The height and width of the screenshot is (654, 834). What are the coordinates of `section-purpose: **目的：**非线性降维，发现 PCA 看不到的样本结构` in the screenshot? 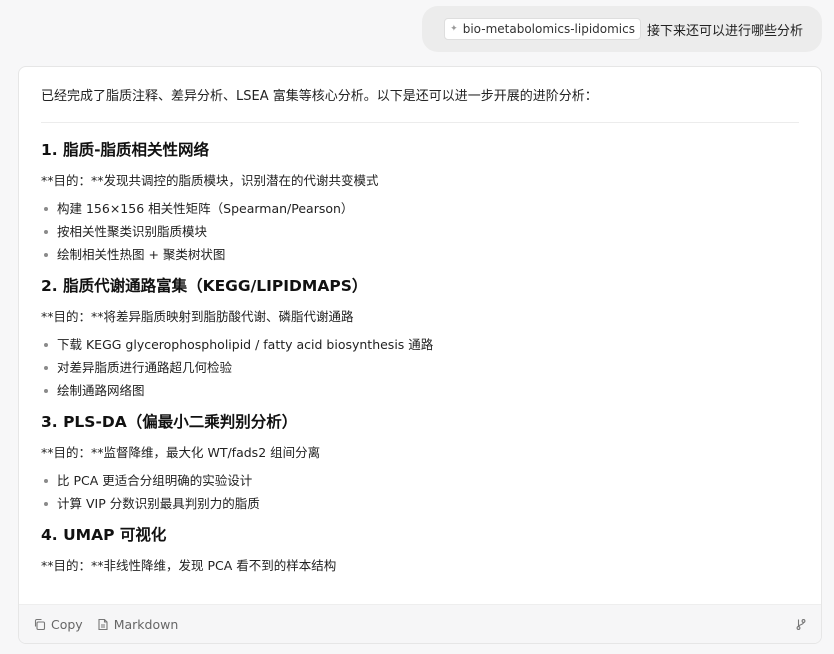 It's located at (189, 565).